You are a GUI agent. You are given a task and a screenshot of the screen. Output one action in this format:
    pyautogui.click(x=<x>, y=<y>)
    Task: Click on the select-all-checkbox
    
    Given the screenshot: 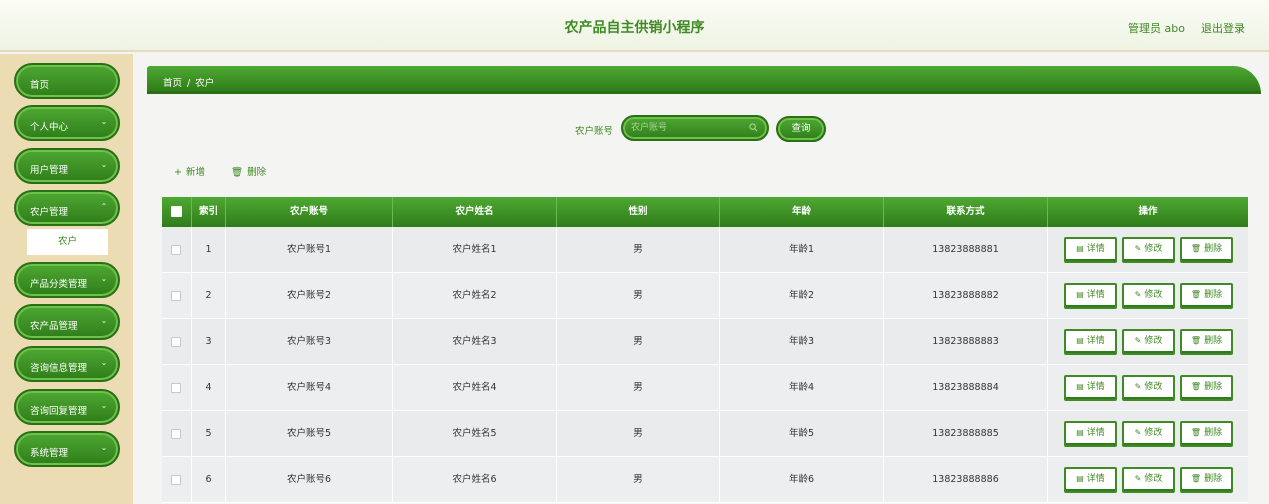 What is the action you would take?
    pyautogui.click(x=176, y=211)
    